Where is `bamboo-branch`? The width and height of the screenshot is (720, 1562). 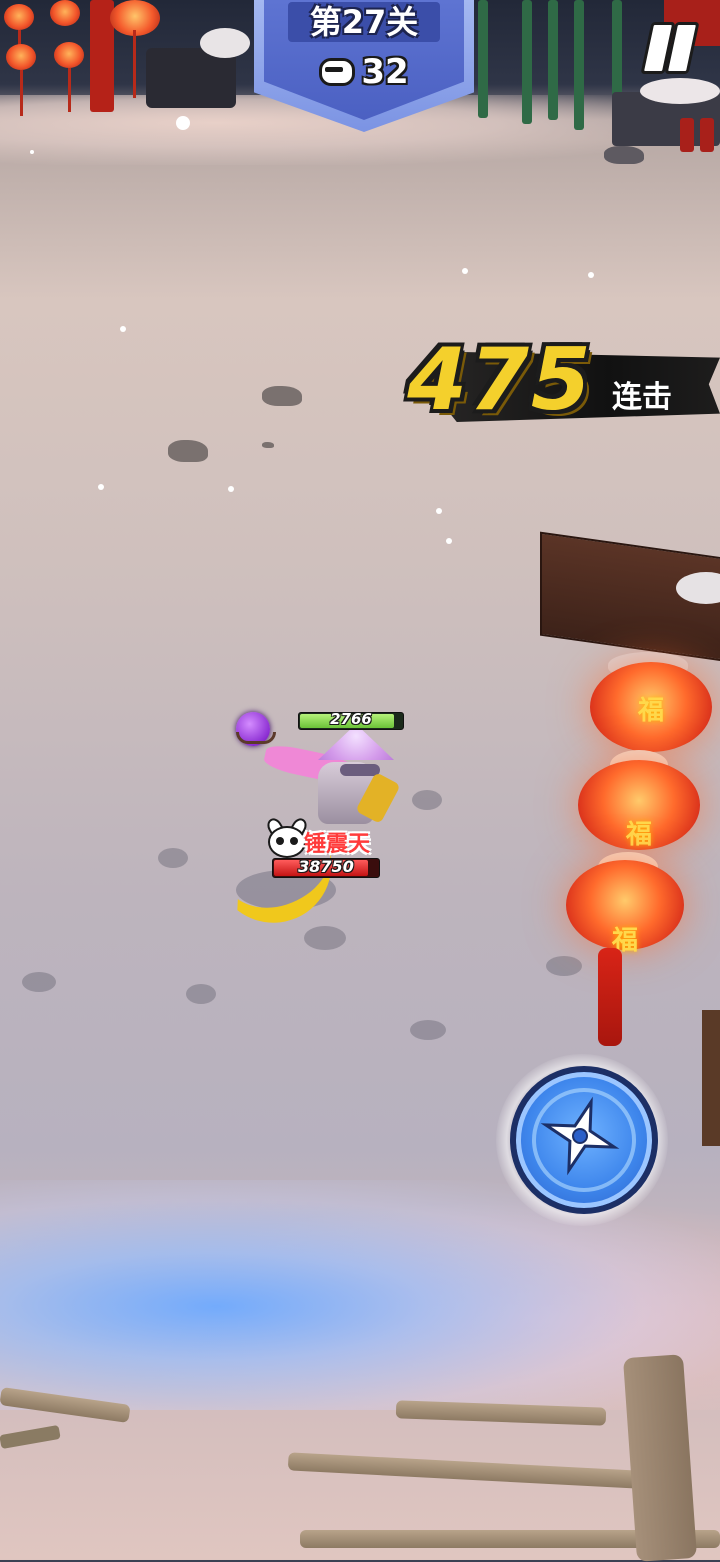
bamboo-branch is located at coordinates (30, 1437).